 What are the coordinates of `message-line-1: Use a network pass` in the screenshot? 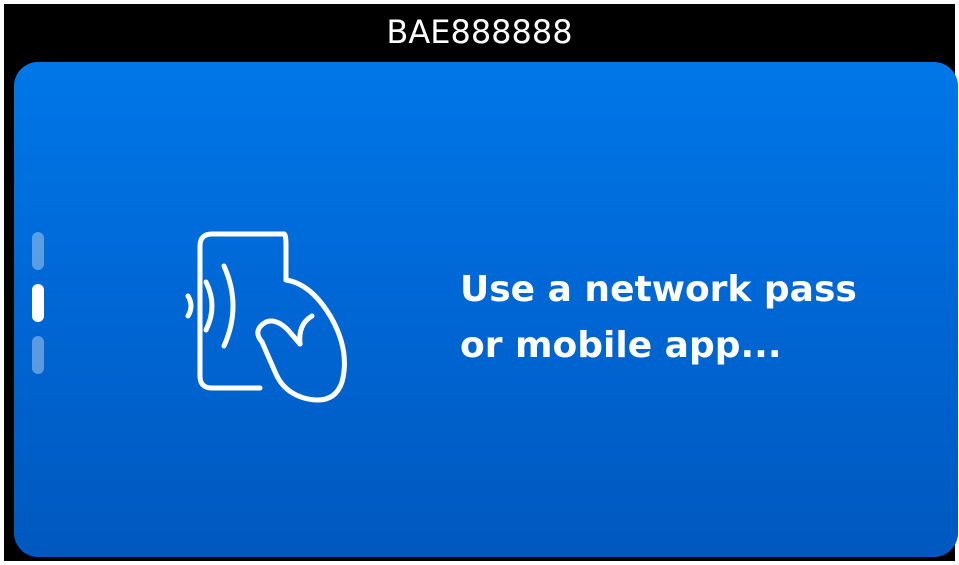 It's located at (658, 289).